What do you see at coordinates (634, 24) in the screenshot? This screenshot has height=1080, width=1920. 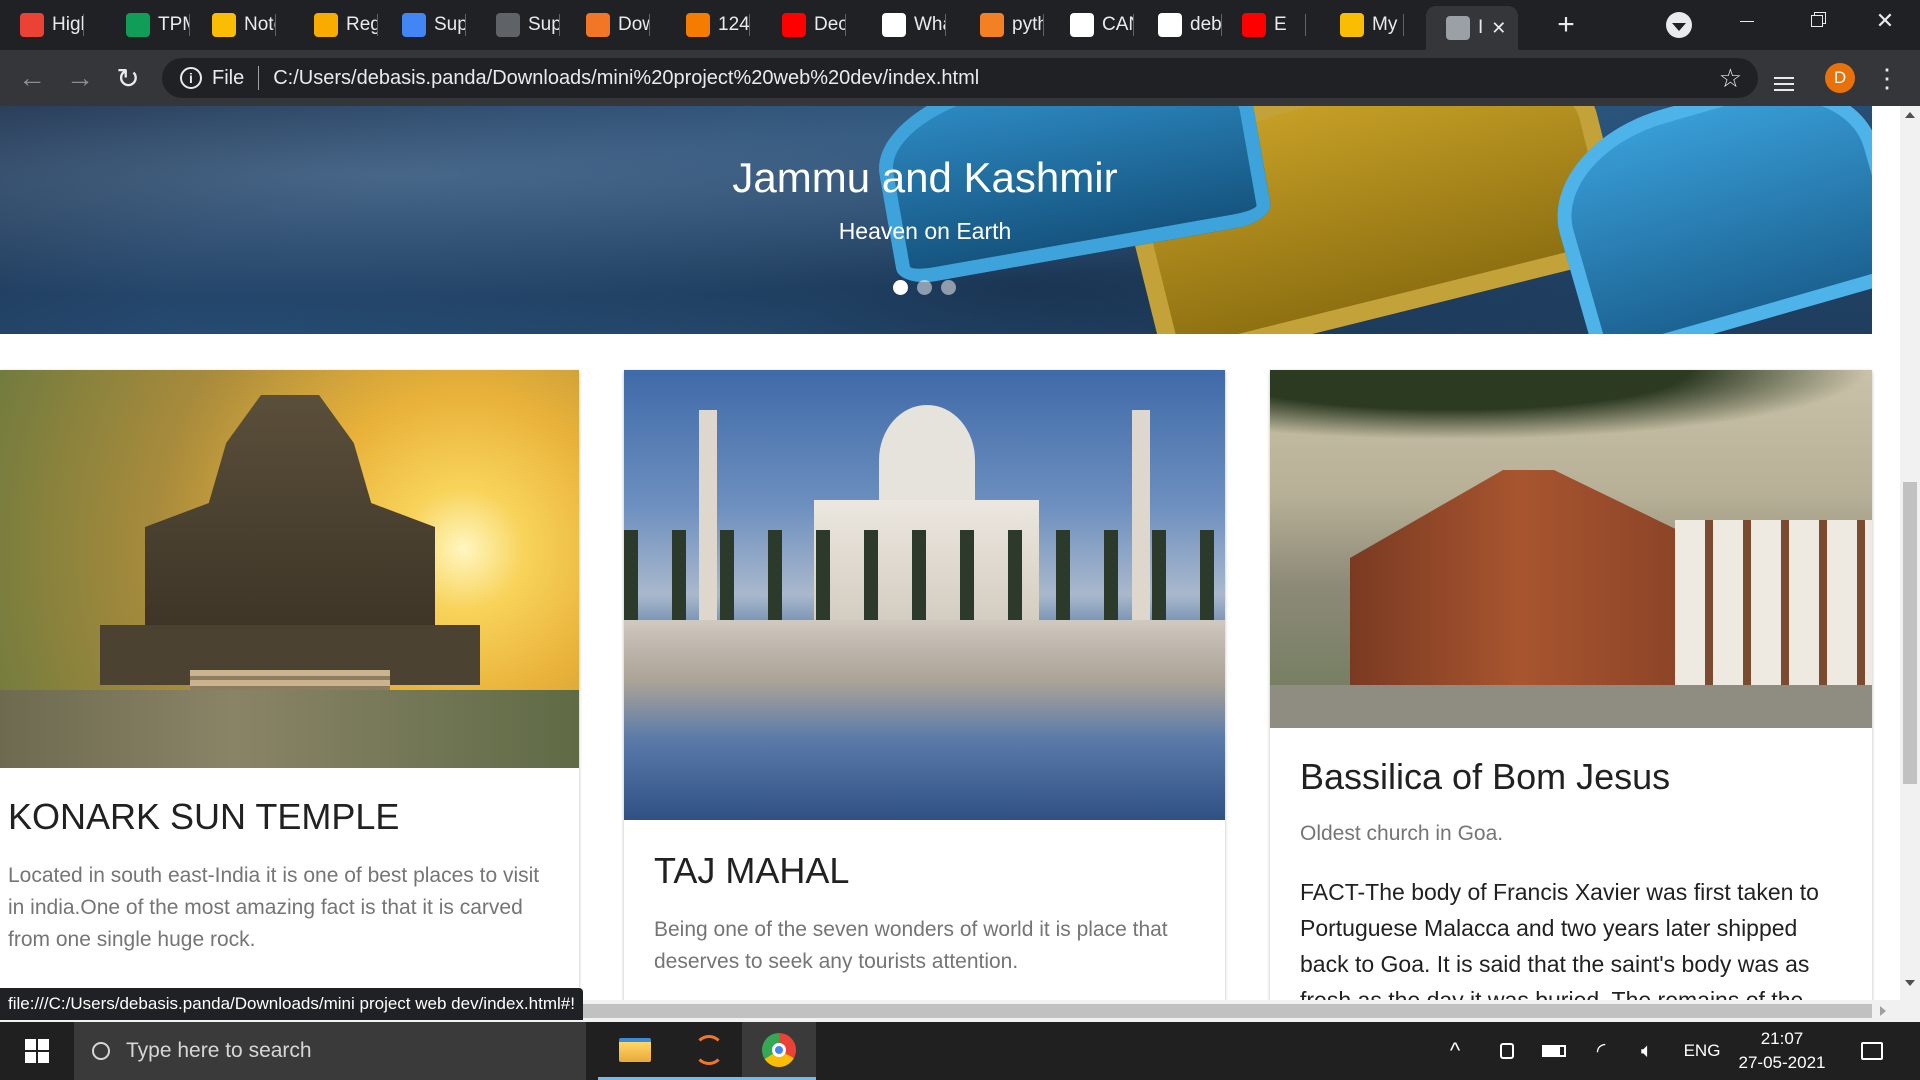 I see `tab-title: Dow` at bounding box center [634, 24].